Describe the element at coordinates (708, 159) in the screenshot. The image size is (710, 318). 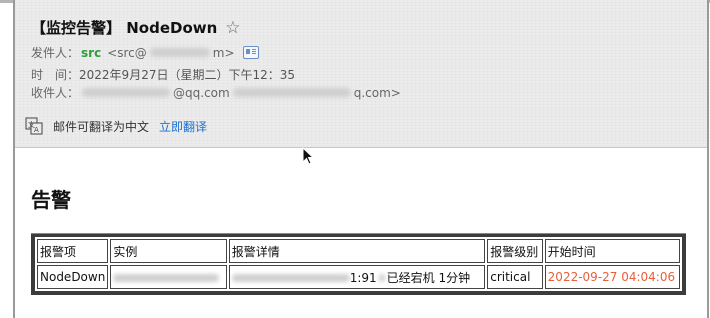
I see `right-border` at that location.